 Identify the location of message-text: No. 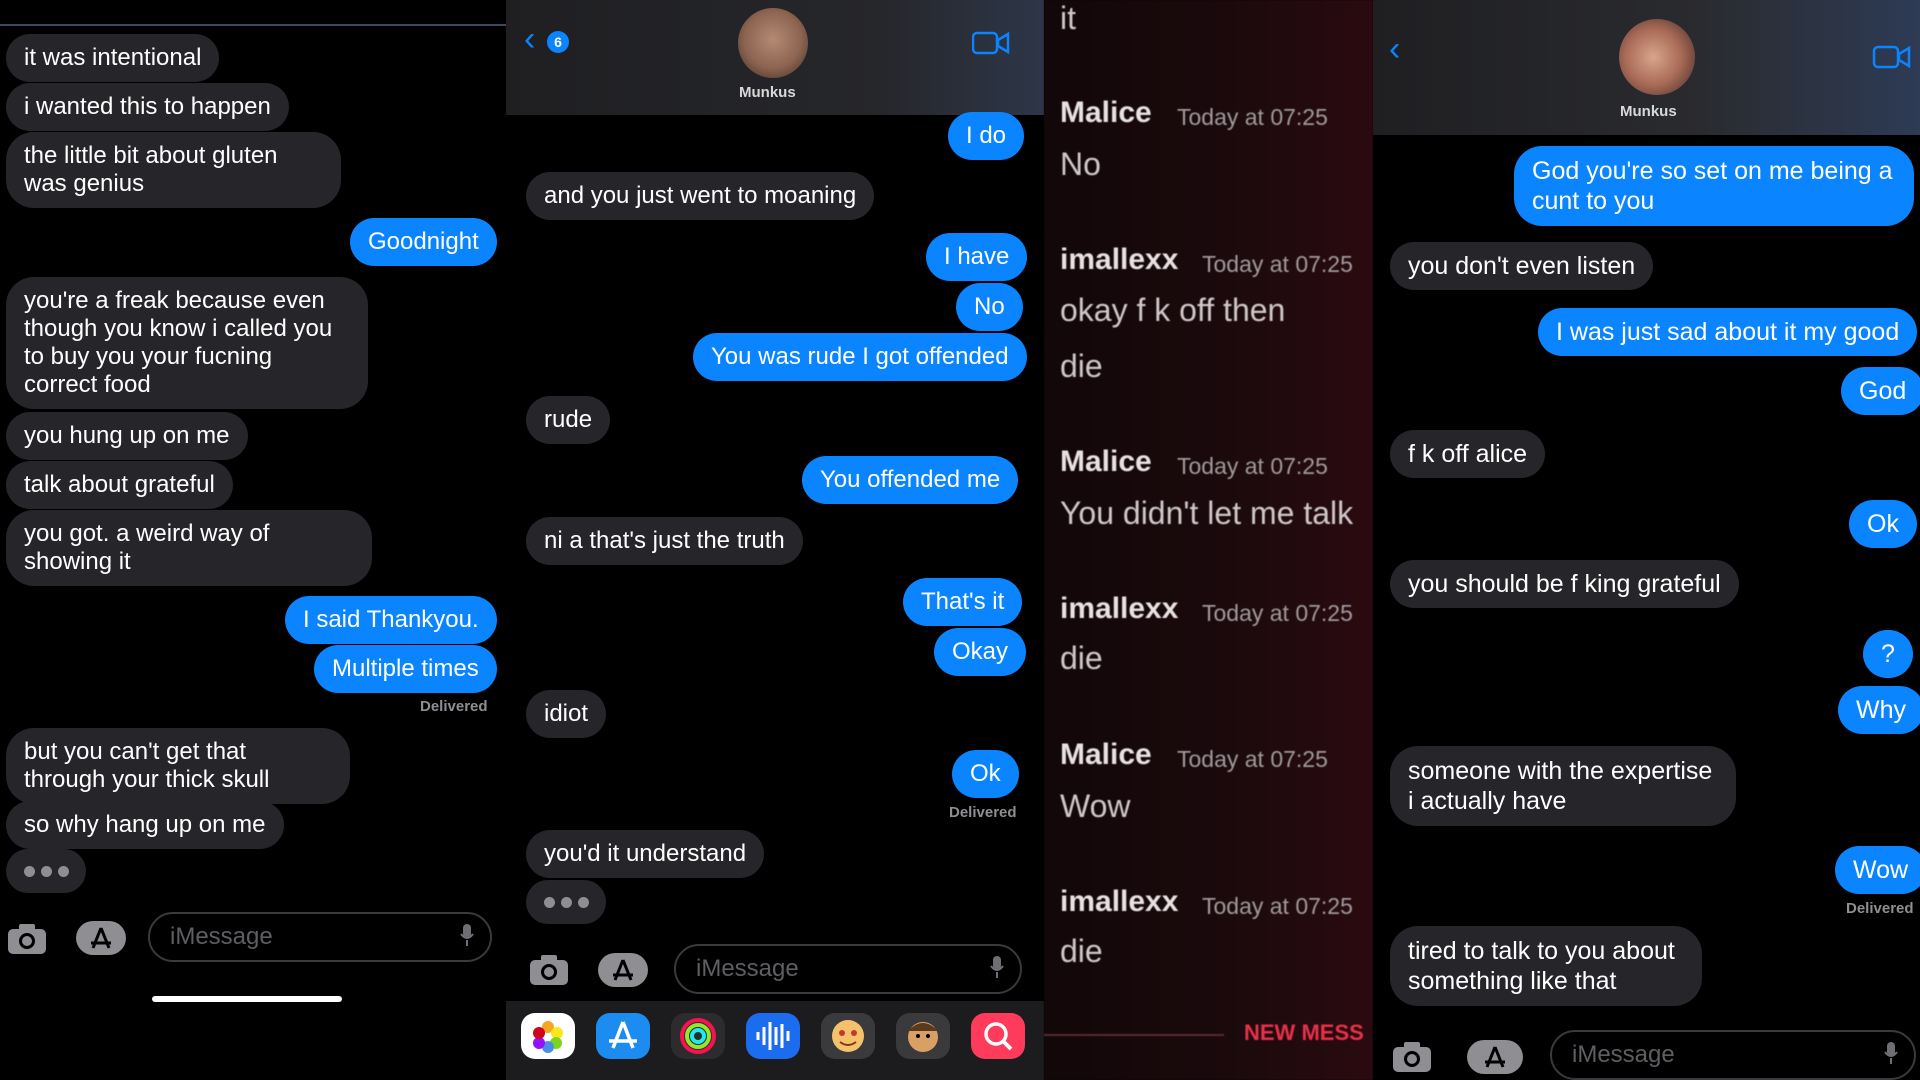
(1080, 164).